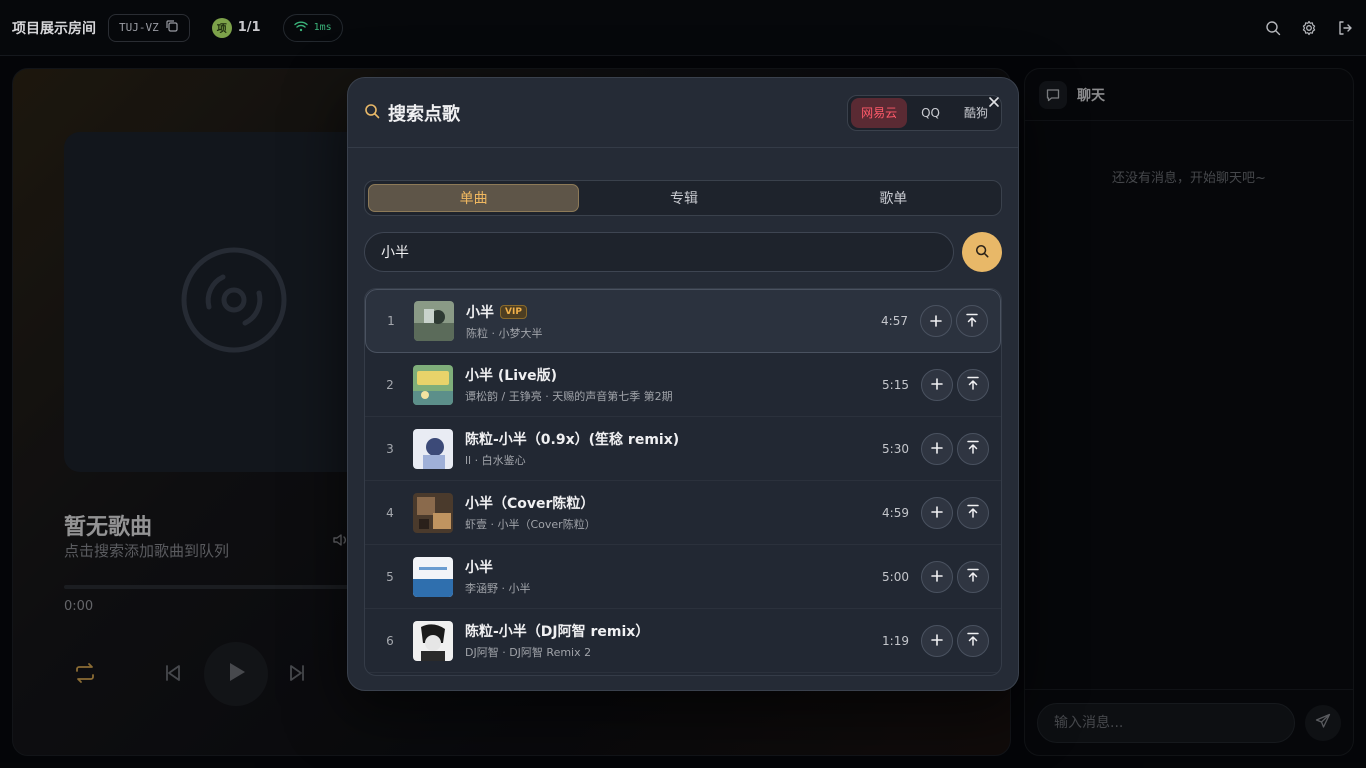  I want to click on track-meta: 小半（Cover陈粒） 虾壹 · 小半（Cover陈粒）, so click(530, 512).